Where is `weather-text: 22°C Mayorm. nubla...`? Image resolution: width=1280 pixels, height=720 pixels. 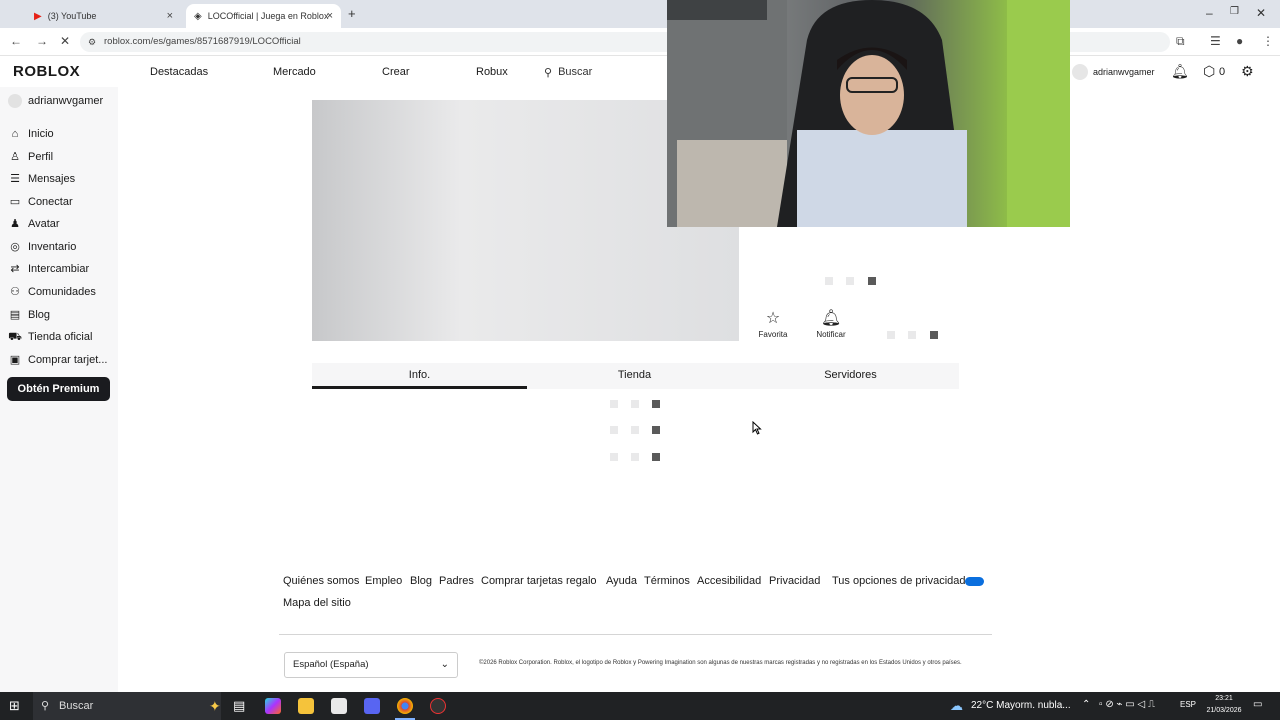 weather-text: 22°C Mayorm. nubla... is located at coordinates (1021, 705).